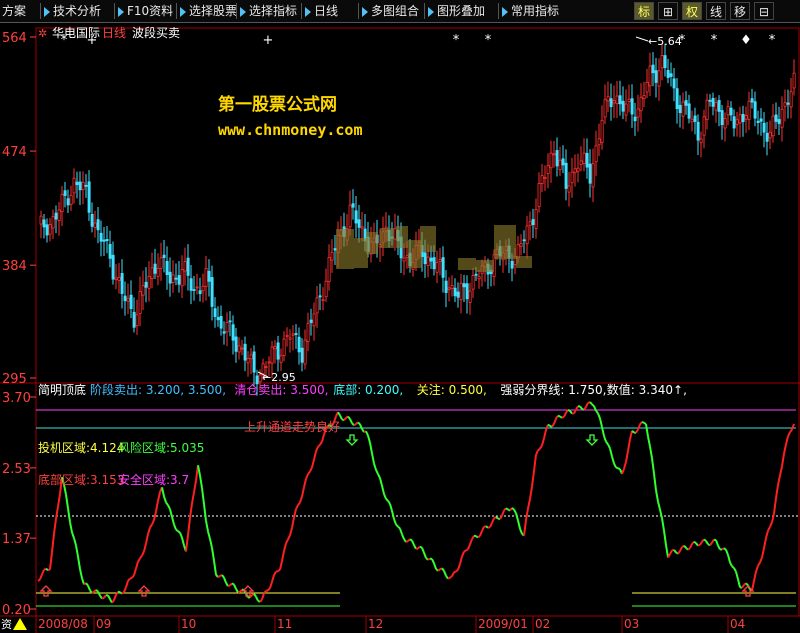 This screenshot has width=800, height=633. I want to click on date-label: 03, so click(631, 624).